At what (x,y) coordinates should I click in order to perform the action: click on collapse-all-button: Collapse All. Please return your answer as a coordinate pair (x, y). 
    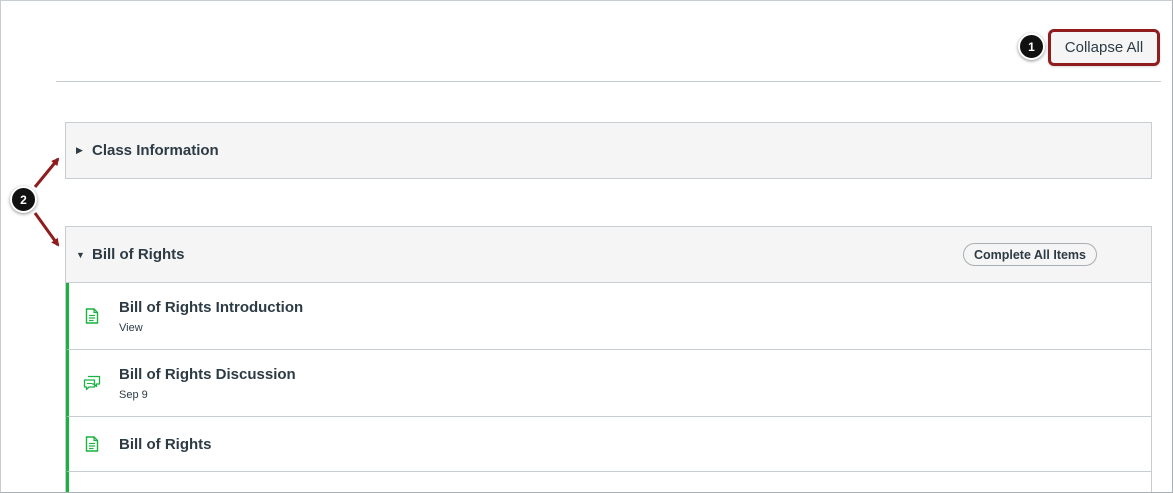
    Looking at the image, I should click on (1104, 47).